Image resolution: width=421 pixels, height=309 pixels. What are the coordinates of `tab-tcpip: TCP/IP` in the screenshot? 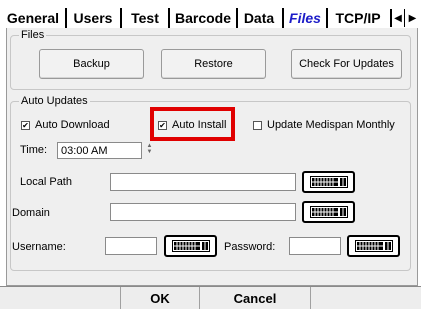 It's located at (358, 18).